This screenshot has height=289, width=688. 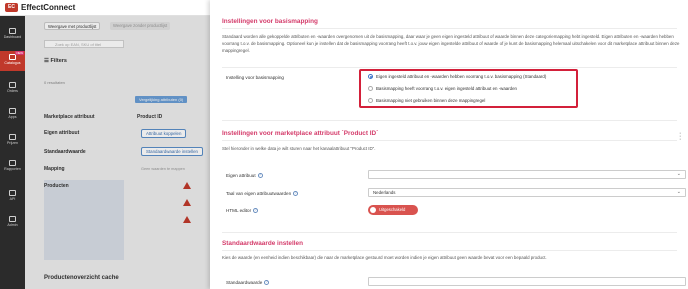 I want to click on reports-icon, so click(x=12, y=163).